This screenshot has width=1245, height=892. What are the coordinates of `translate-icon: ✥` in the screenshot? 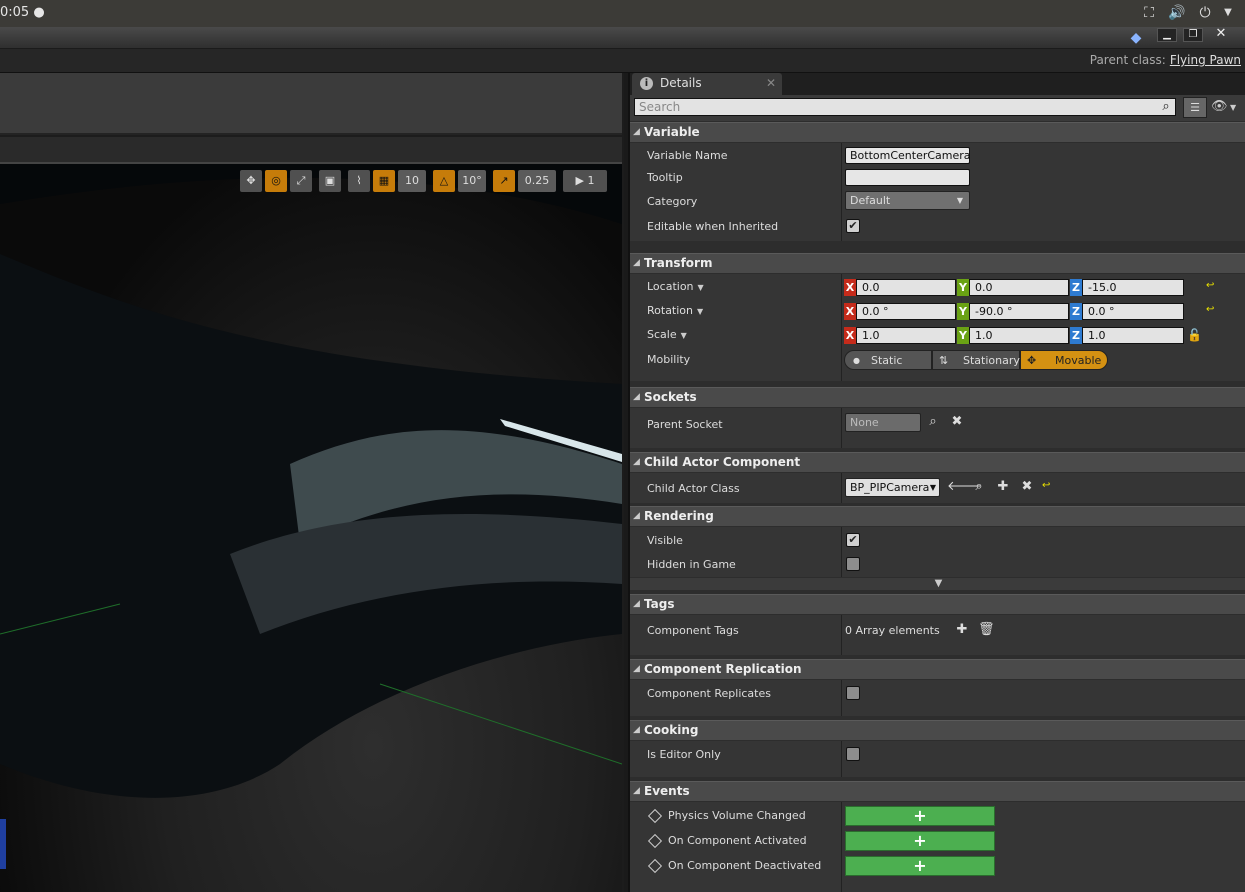 It's located at (251, 181).